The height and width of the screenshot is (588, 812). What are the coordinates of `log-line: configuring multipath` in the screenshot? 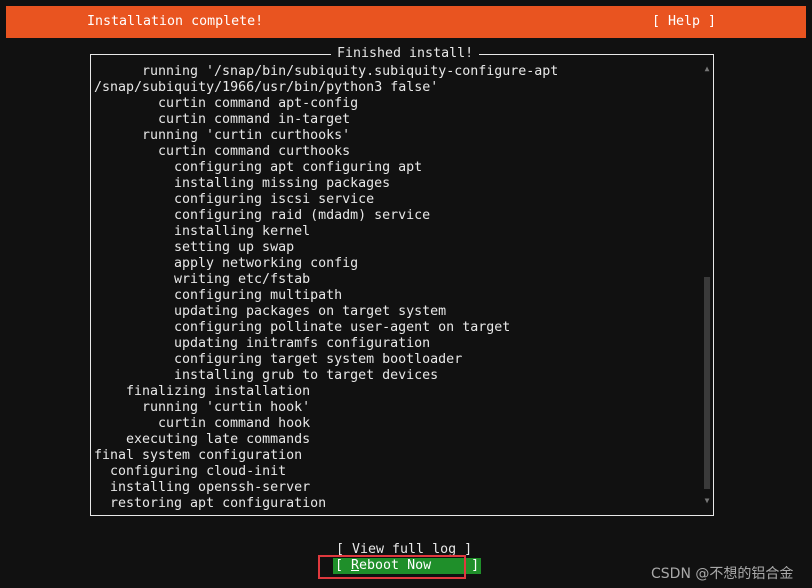 It's located at (258, 295).